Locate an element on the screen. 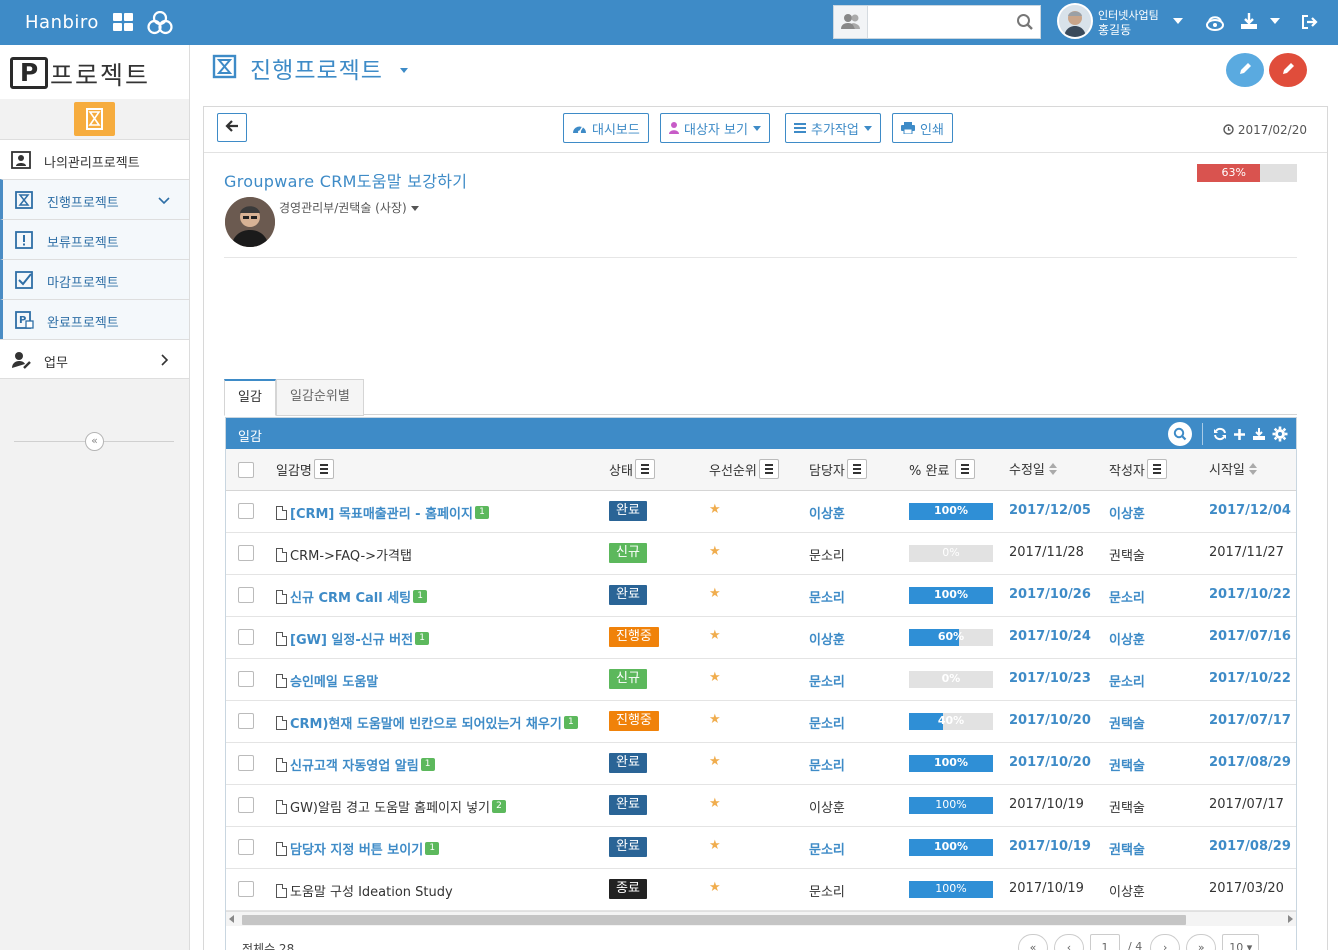  brand-logo: Hanbiro is located at coordinates (62, 22).